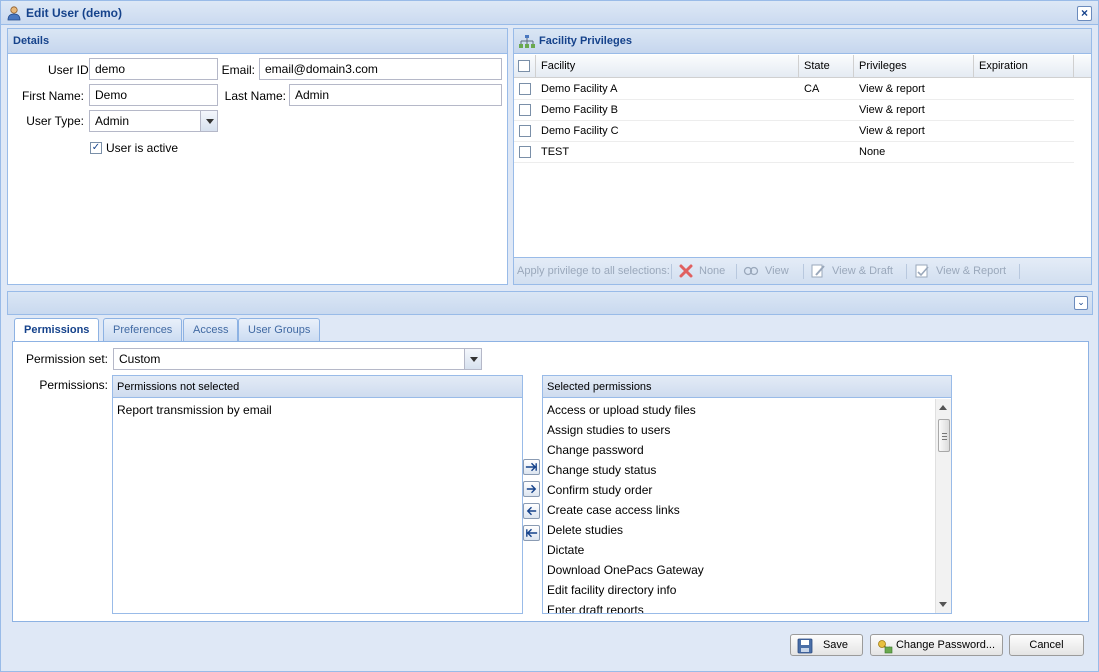 The image size is (1099, 672). I want to click on collapse-icon: ⌄, so click(1081, 303).